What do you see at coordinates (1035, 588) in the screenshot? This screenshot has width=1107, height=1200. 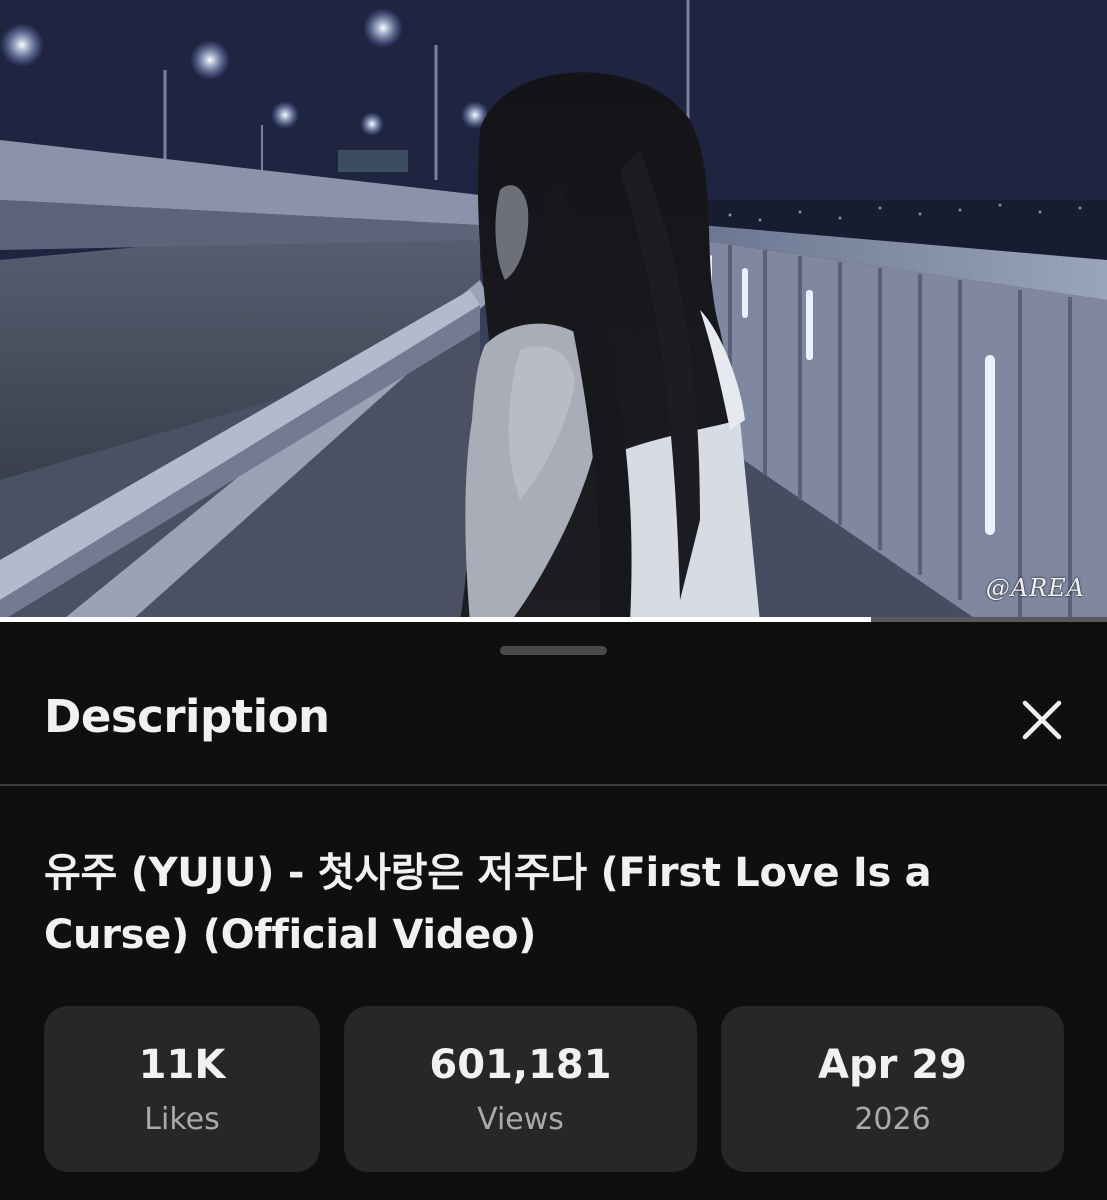 I see `channel-watermark: @AREA` at bounding box center [1035, 588].